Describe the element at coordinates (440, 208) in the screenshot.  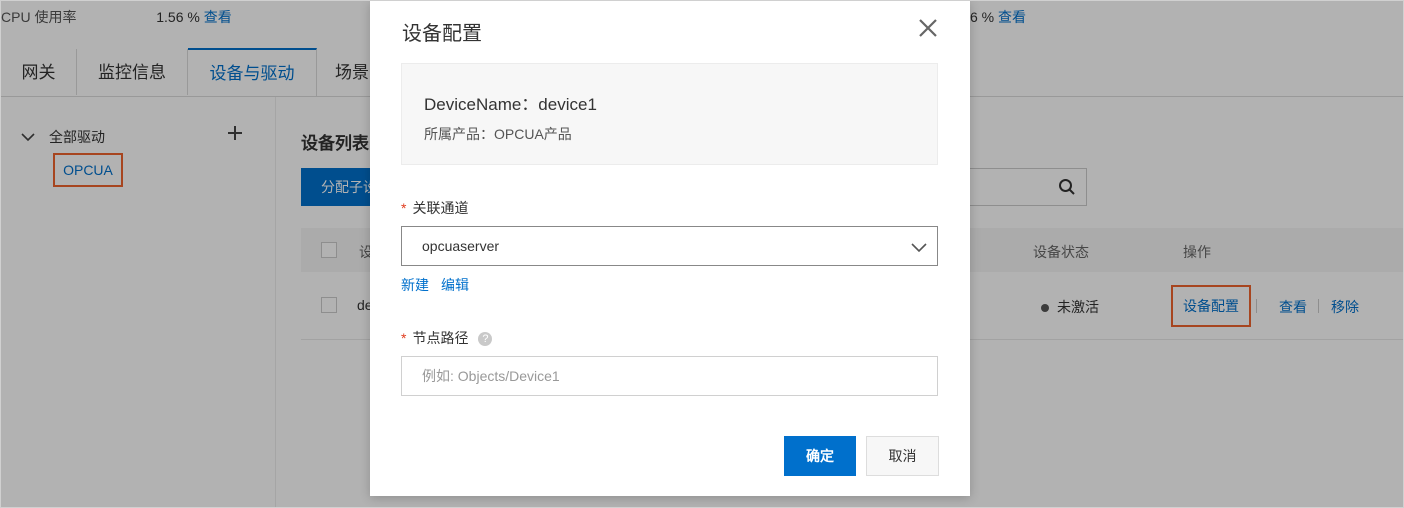
I see `channel-label-text: 关联通道` at that location.